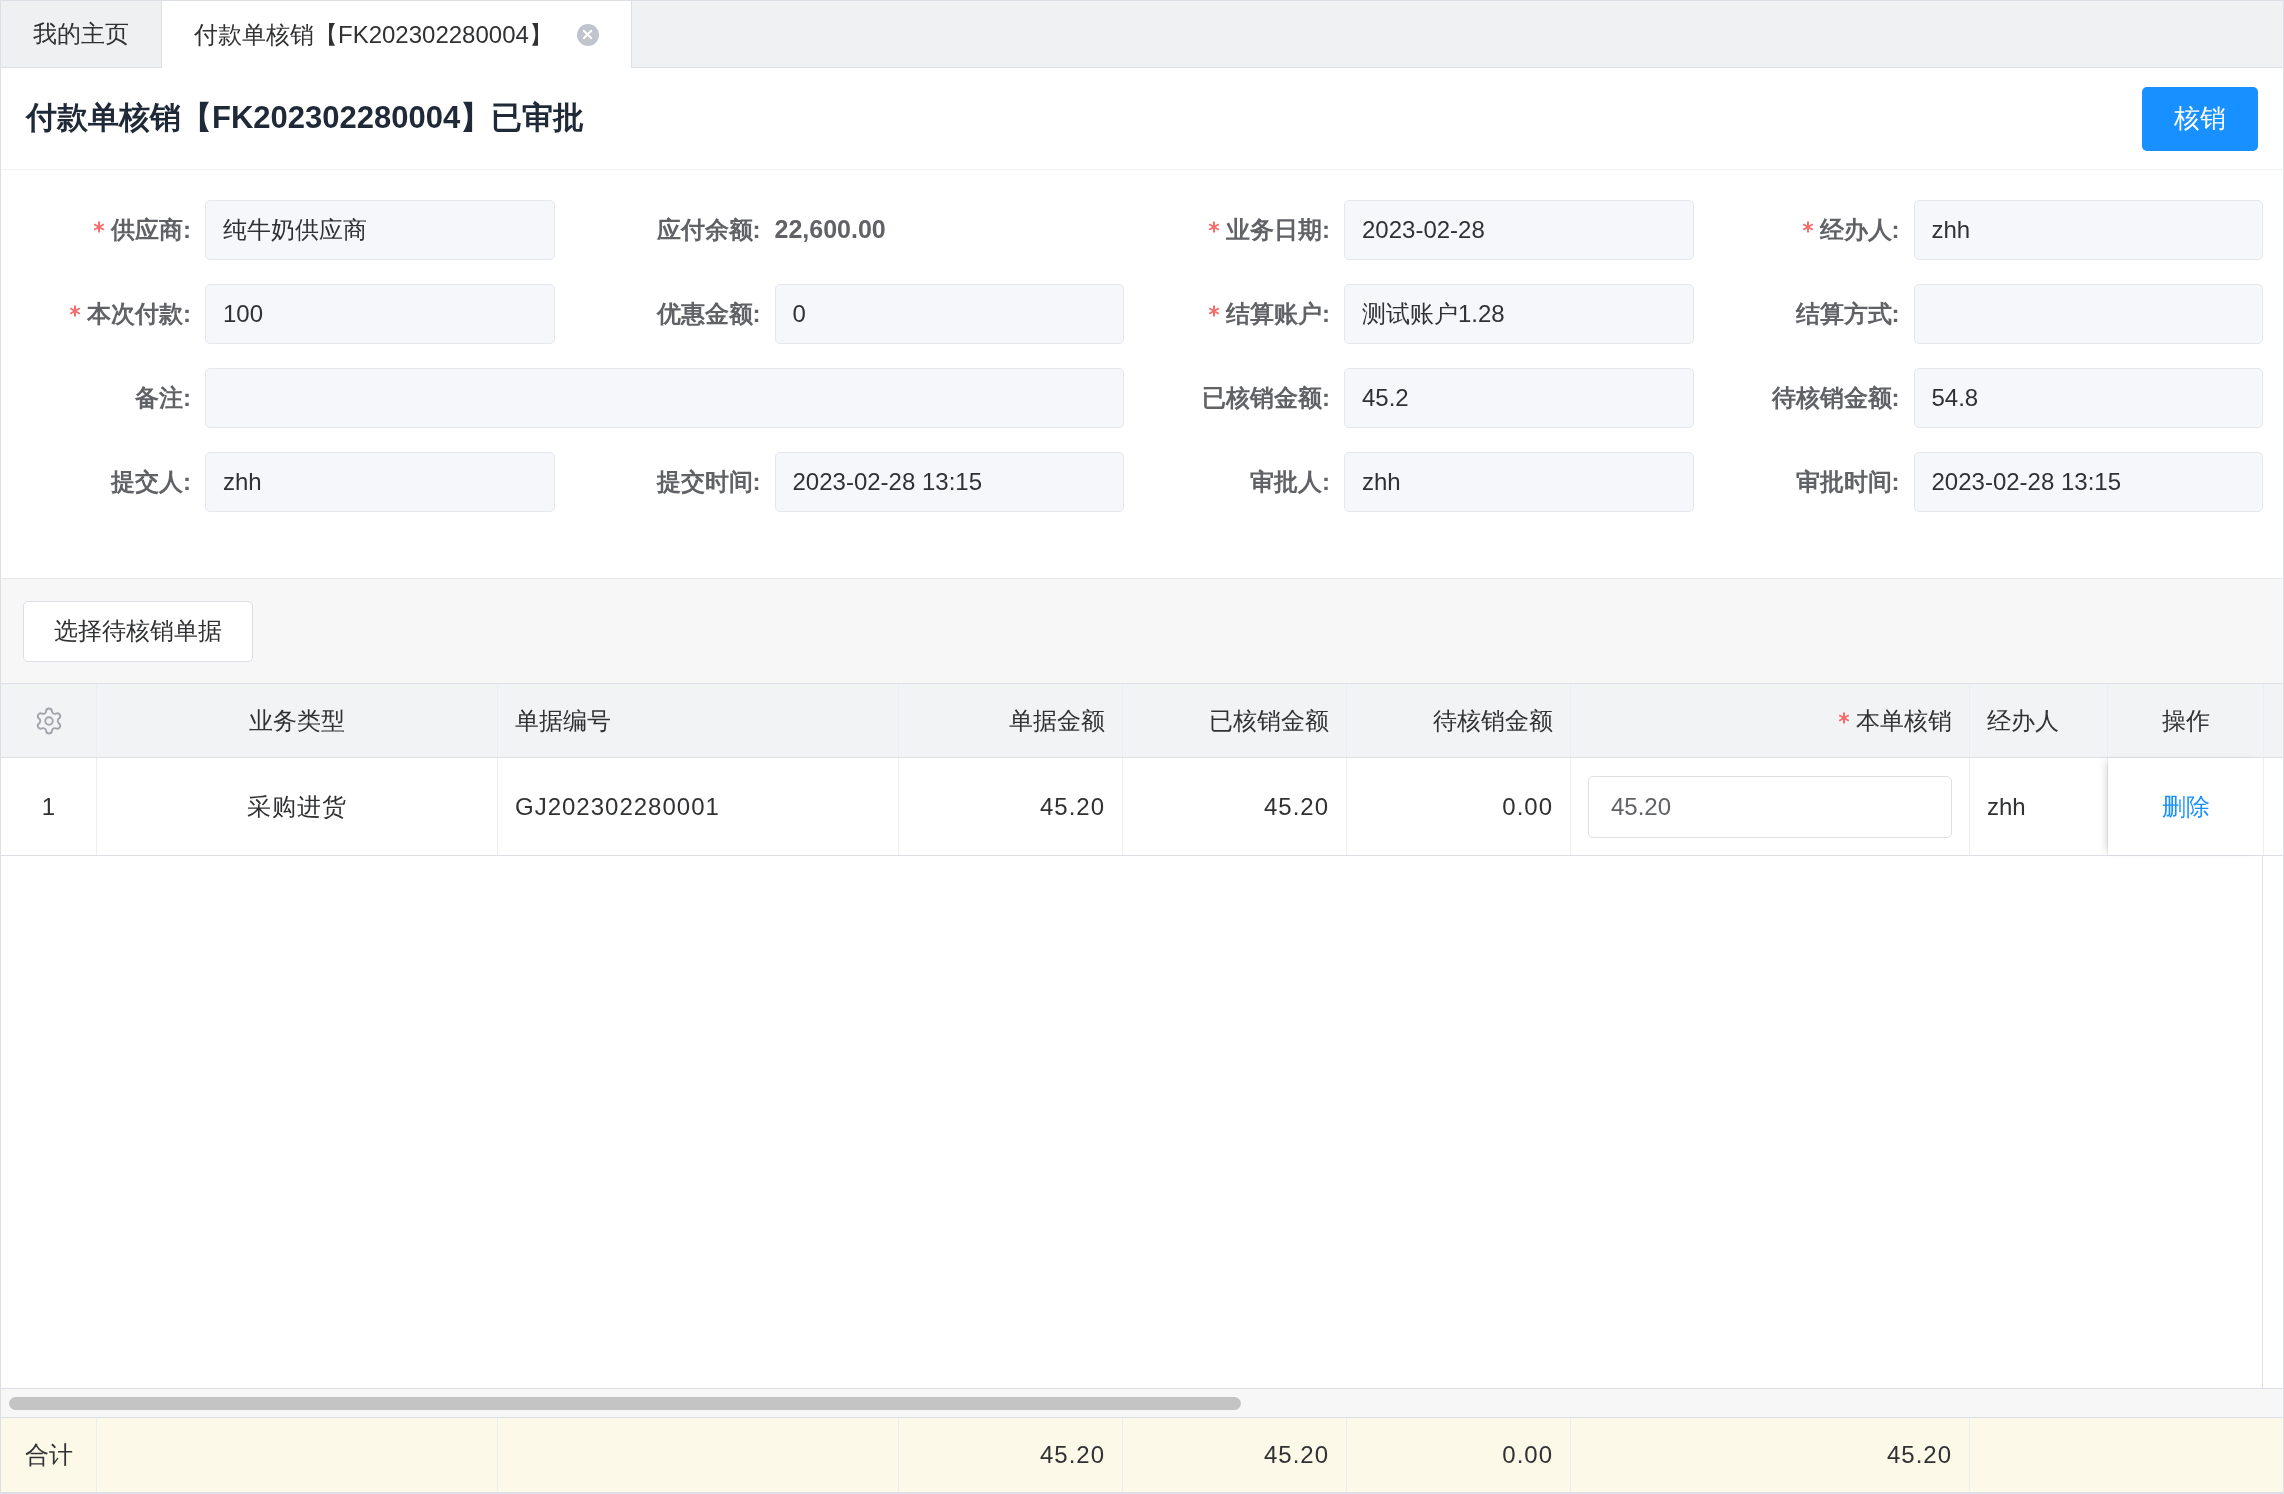 The image size is (2284, 1494). Describe the element at coordinates (587, 34) in the screenshot. I see `close-icon` at that location.